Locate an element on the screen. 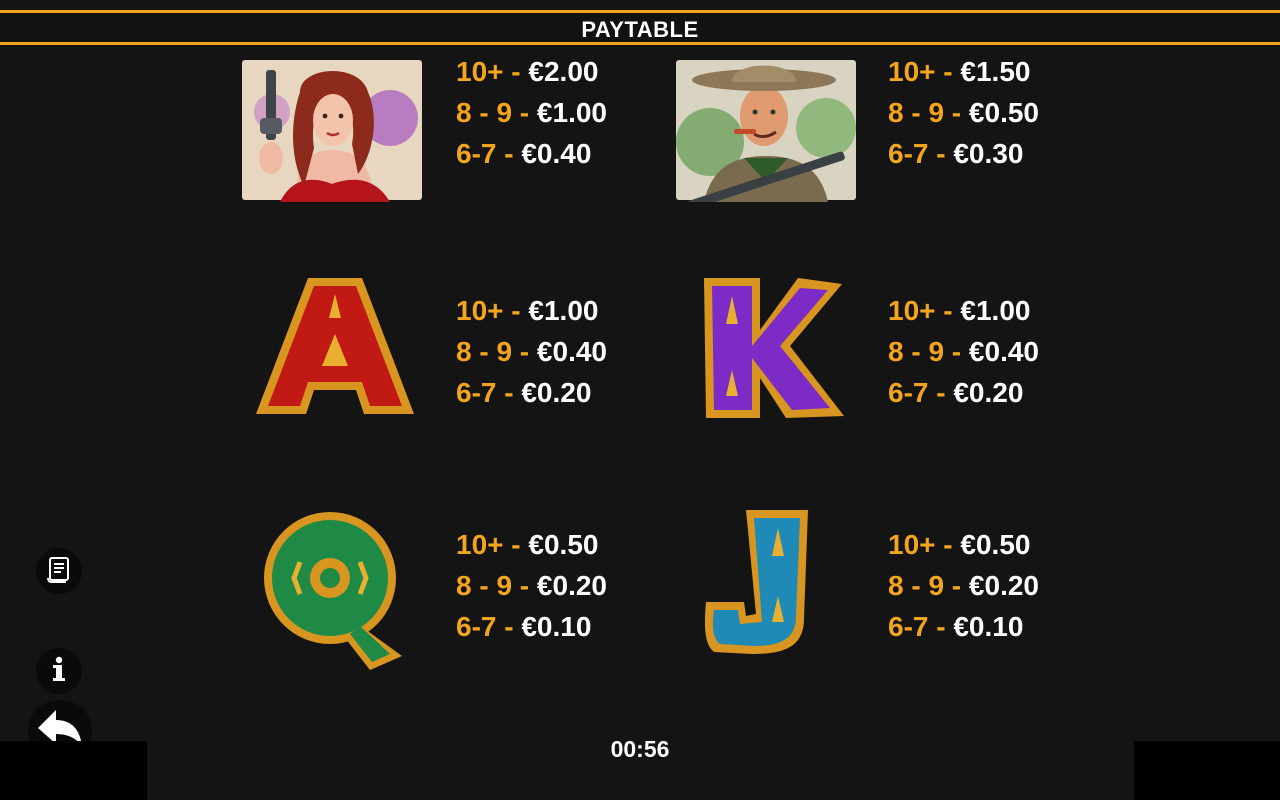  pay-line: 6-7 - €0.30 is located at coordinates (956, 153).